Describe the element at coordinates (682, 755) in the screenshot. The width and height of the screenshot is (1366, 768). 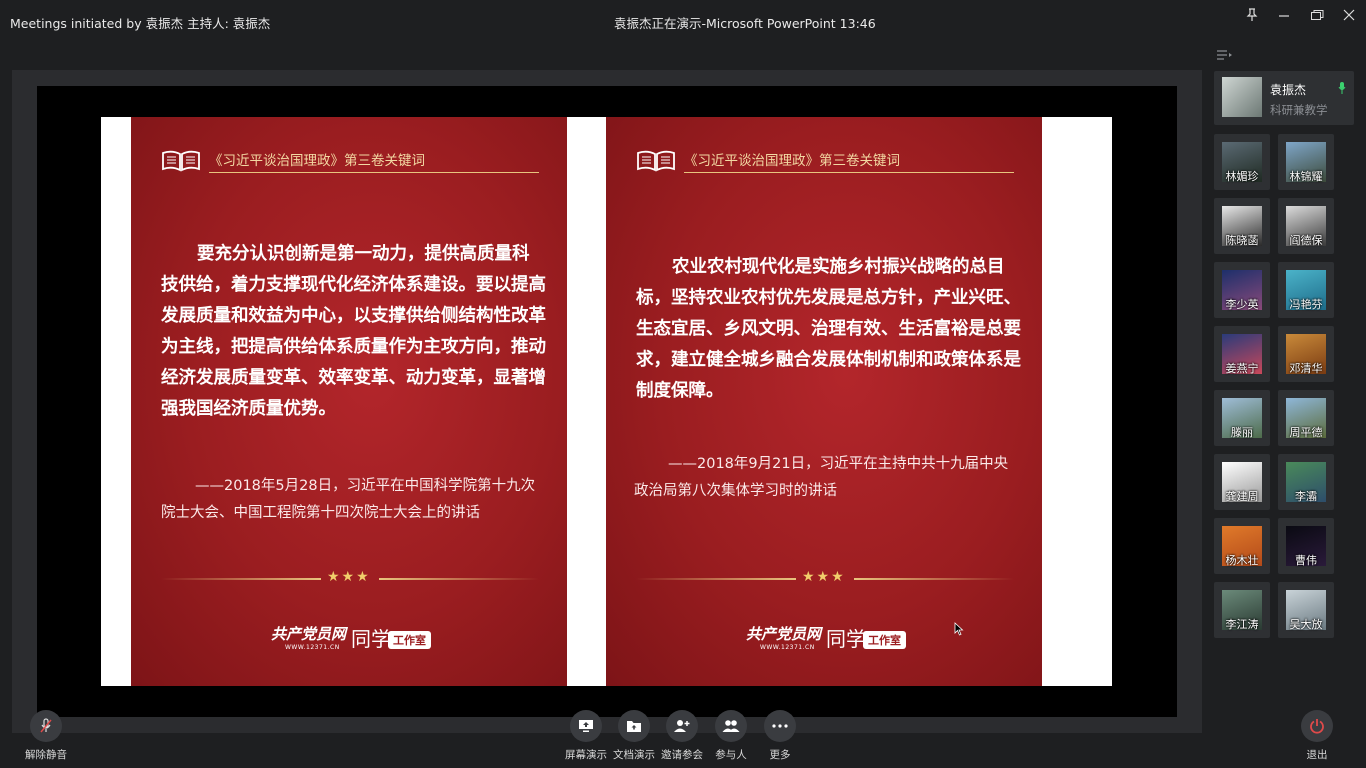
I see `invite-label: 邀请参会` at that location.